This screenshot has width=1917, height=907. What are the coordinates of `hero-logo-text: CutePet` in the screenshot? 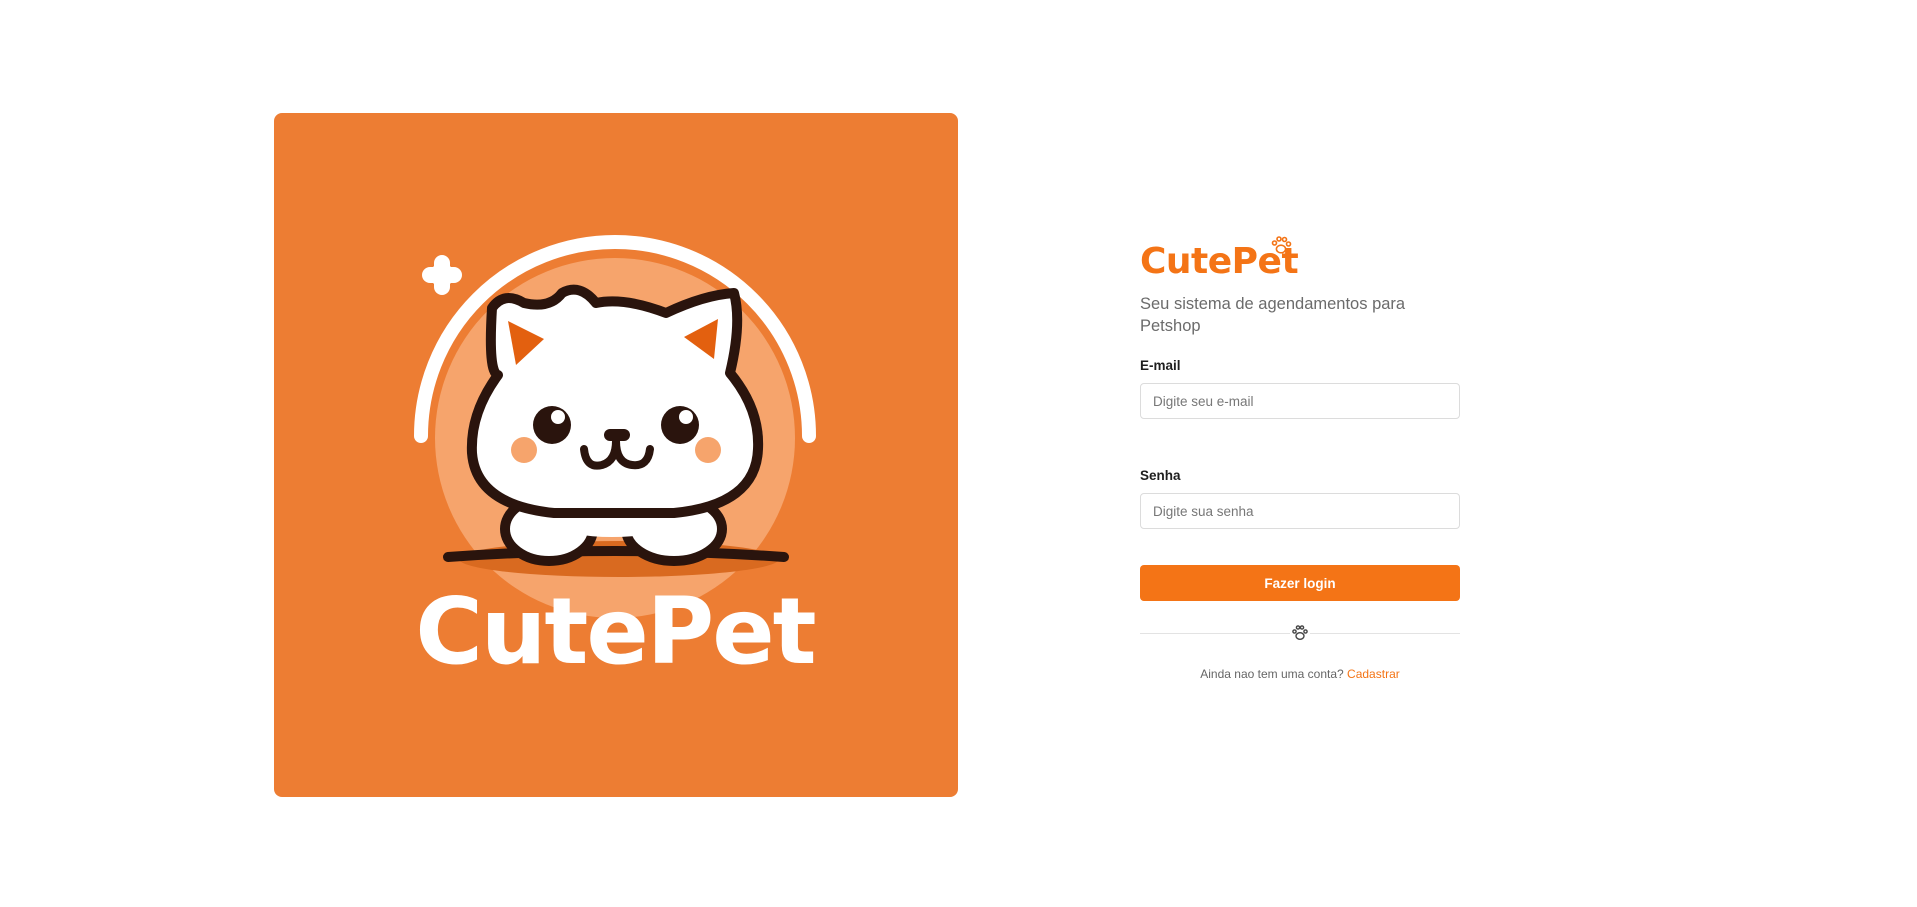 It's located at (614, 631).